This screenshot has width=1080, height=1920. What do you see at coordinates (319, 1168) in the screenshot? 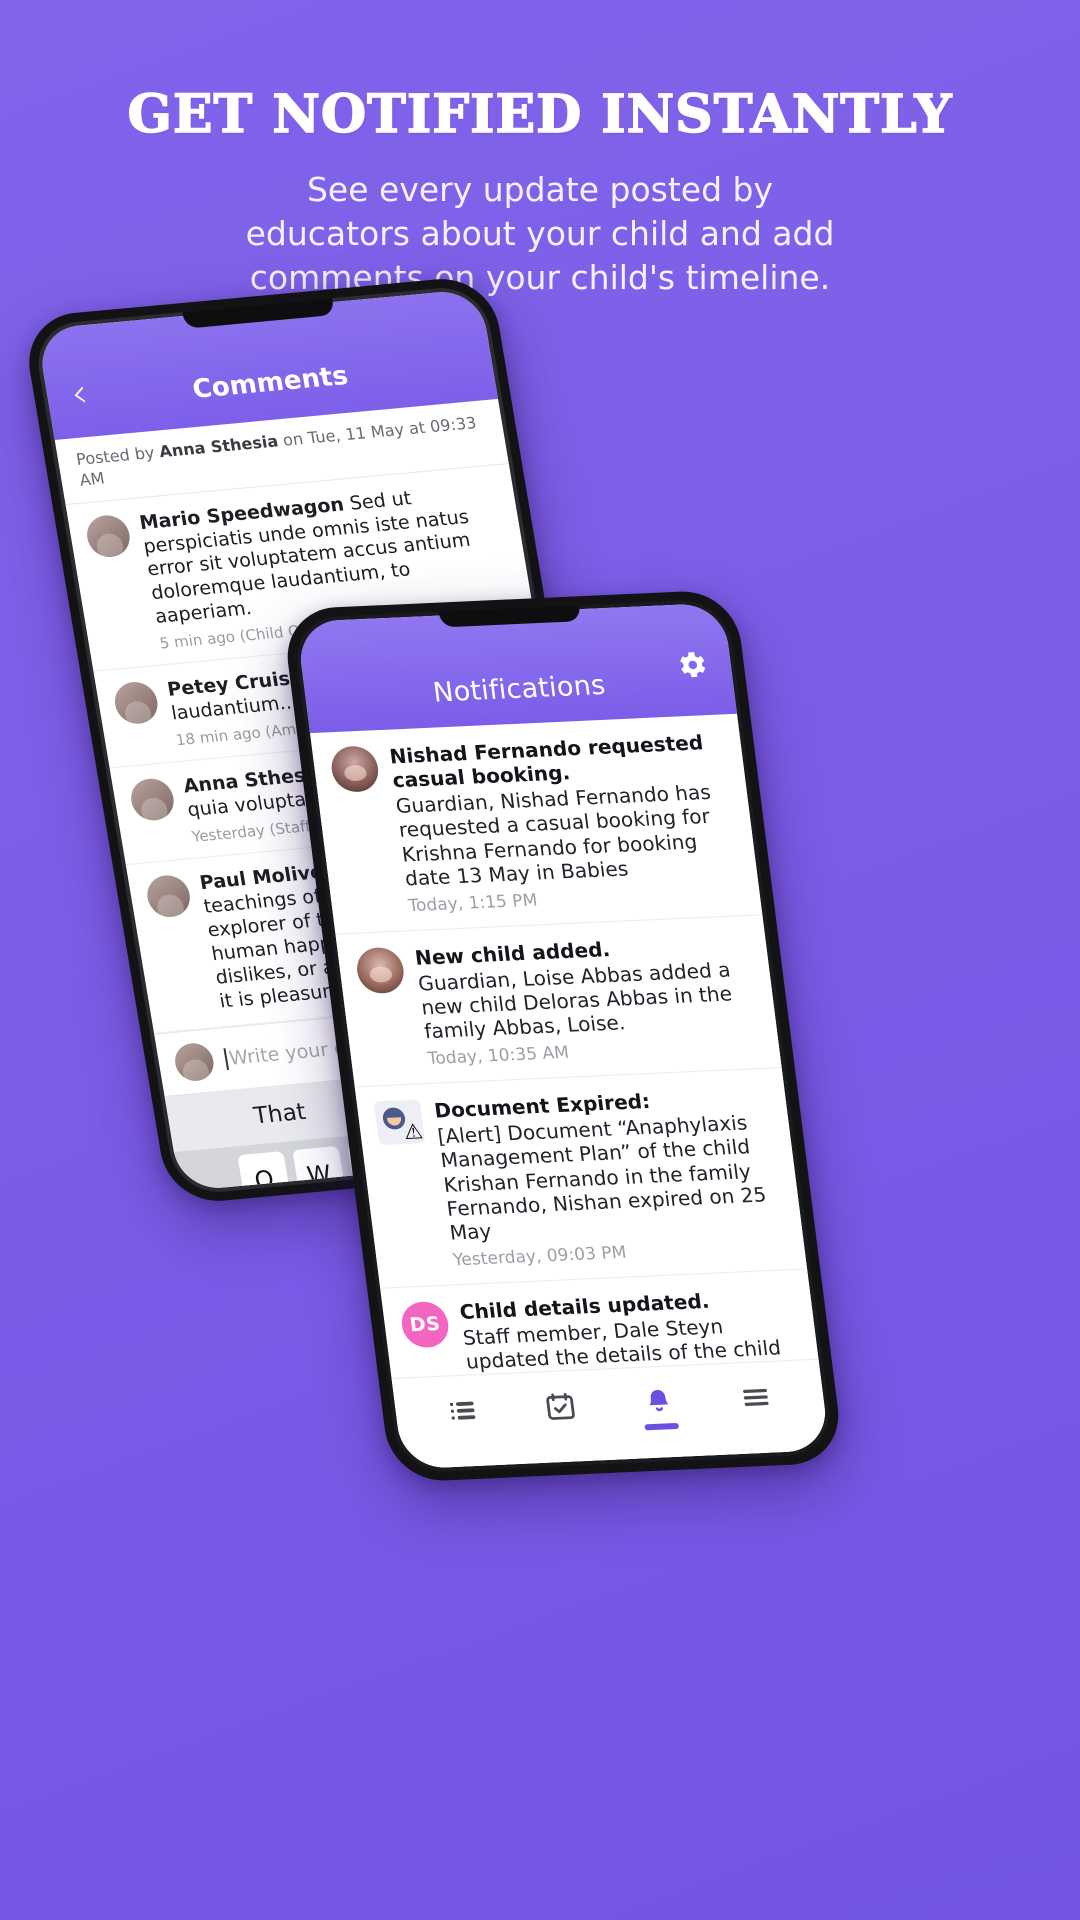
I see `key-w: W` at bounding box center [319, 1168].